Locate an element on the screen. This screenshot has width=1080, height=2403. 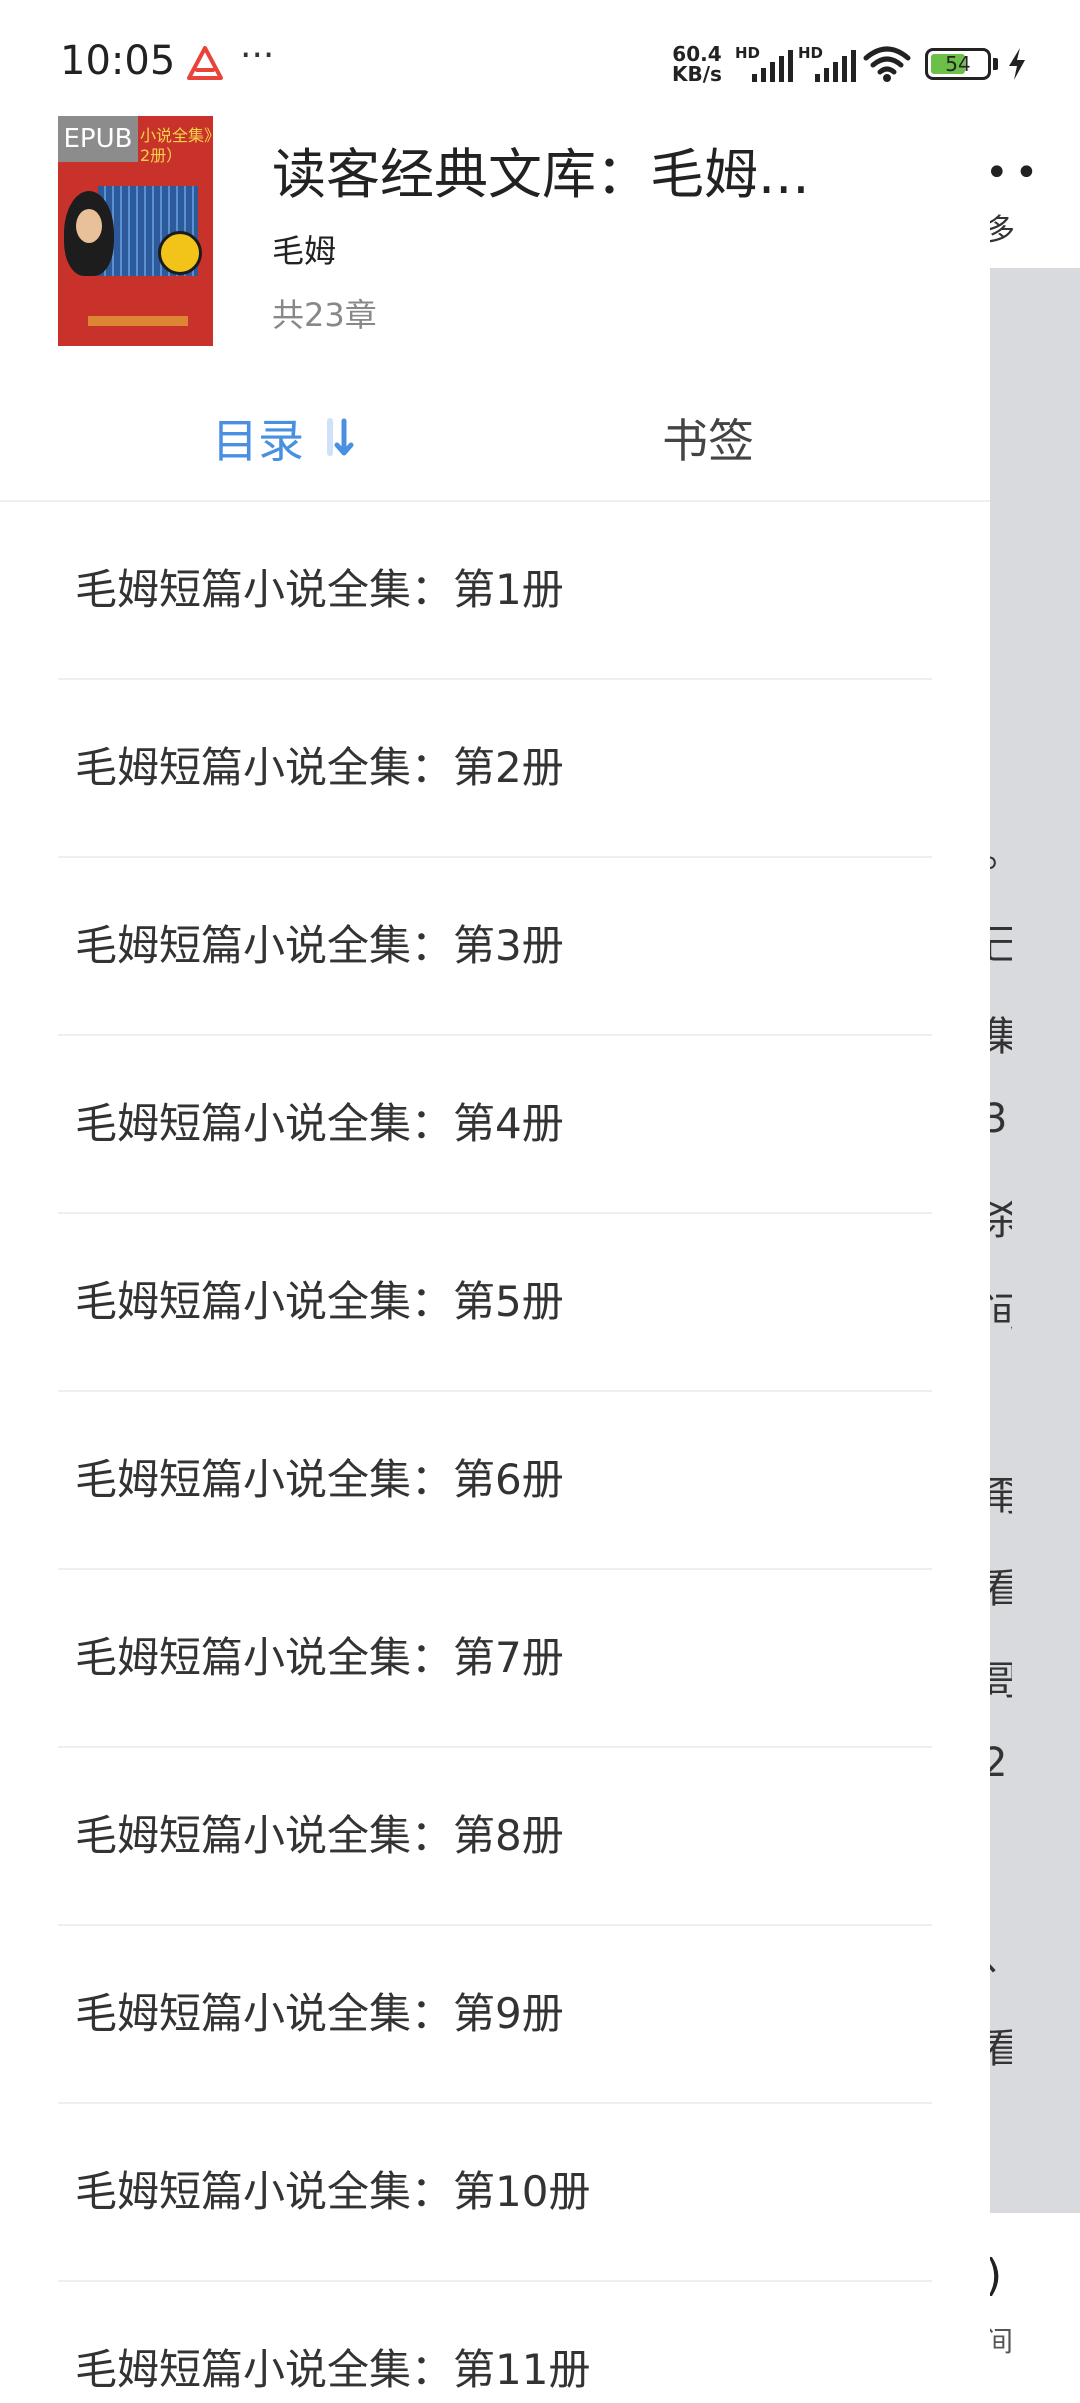
chapter-count: 共23章 is located at coordinates (324, 315).